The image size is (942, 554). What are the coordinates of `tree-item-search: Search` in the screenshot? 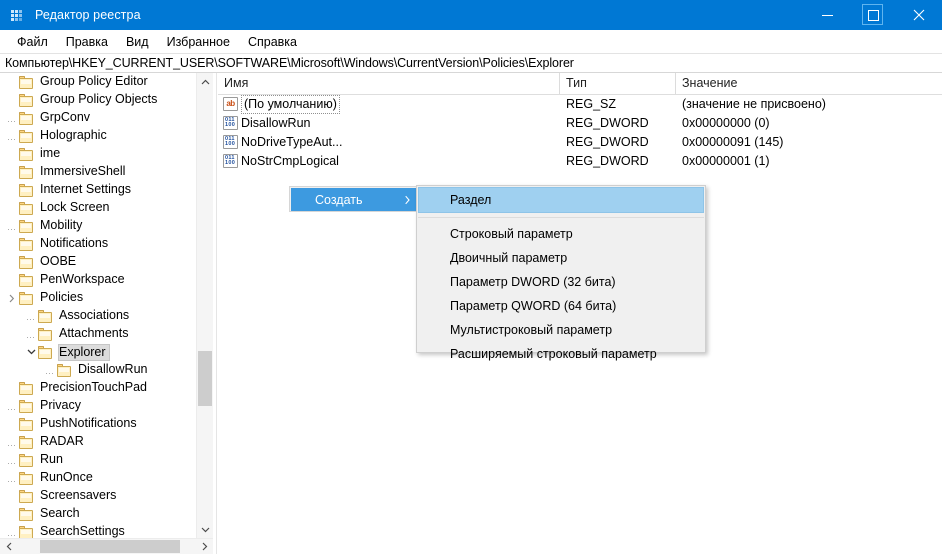 It's located at (98, 514).